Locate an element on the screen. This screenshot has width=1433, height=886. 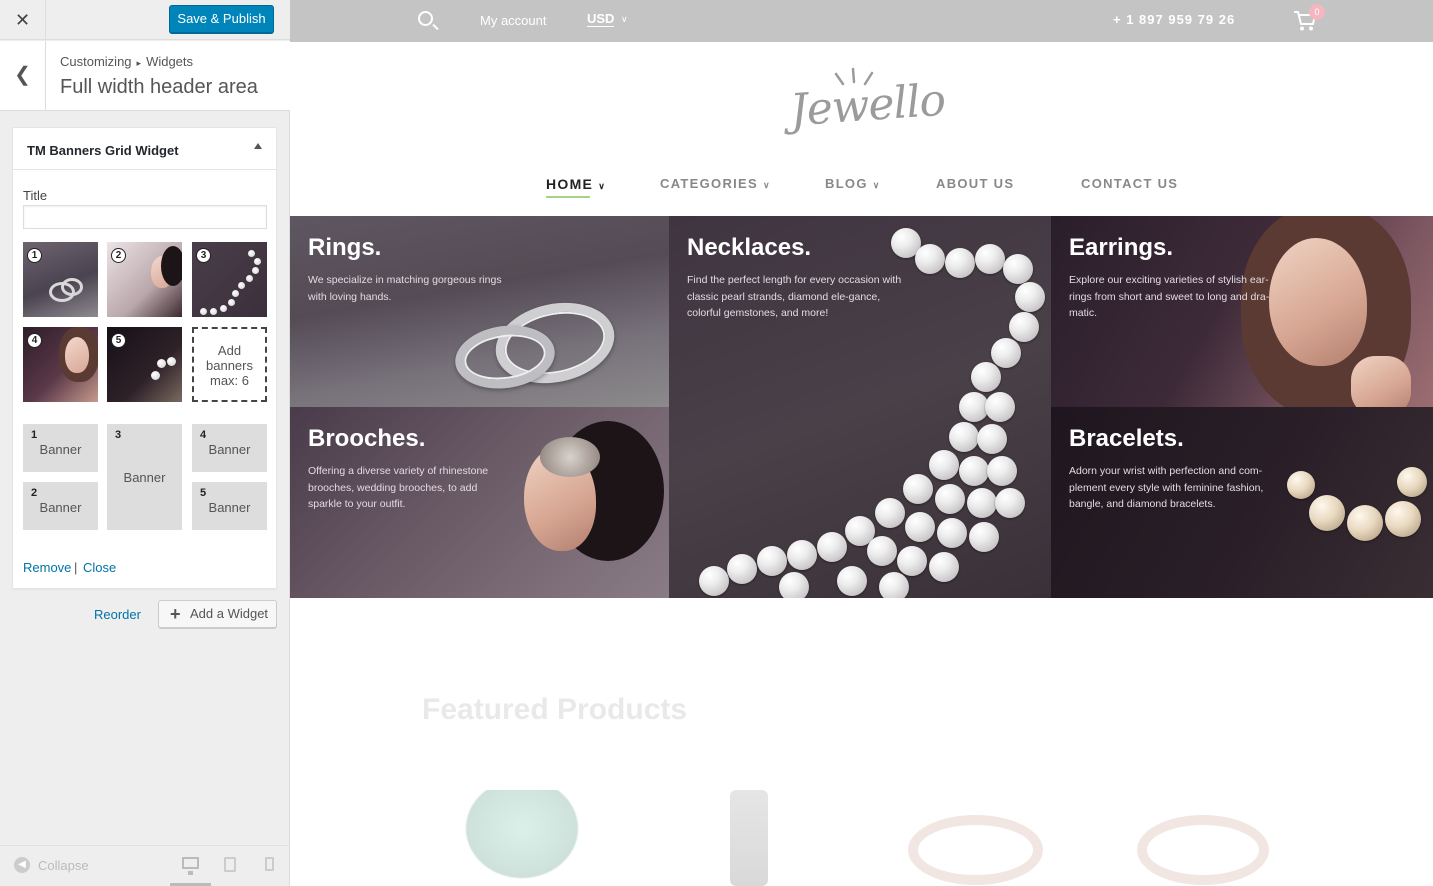
banner-title: Rings. is located at coordinates (345, 247).